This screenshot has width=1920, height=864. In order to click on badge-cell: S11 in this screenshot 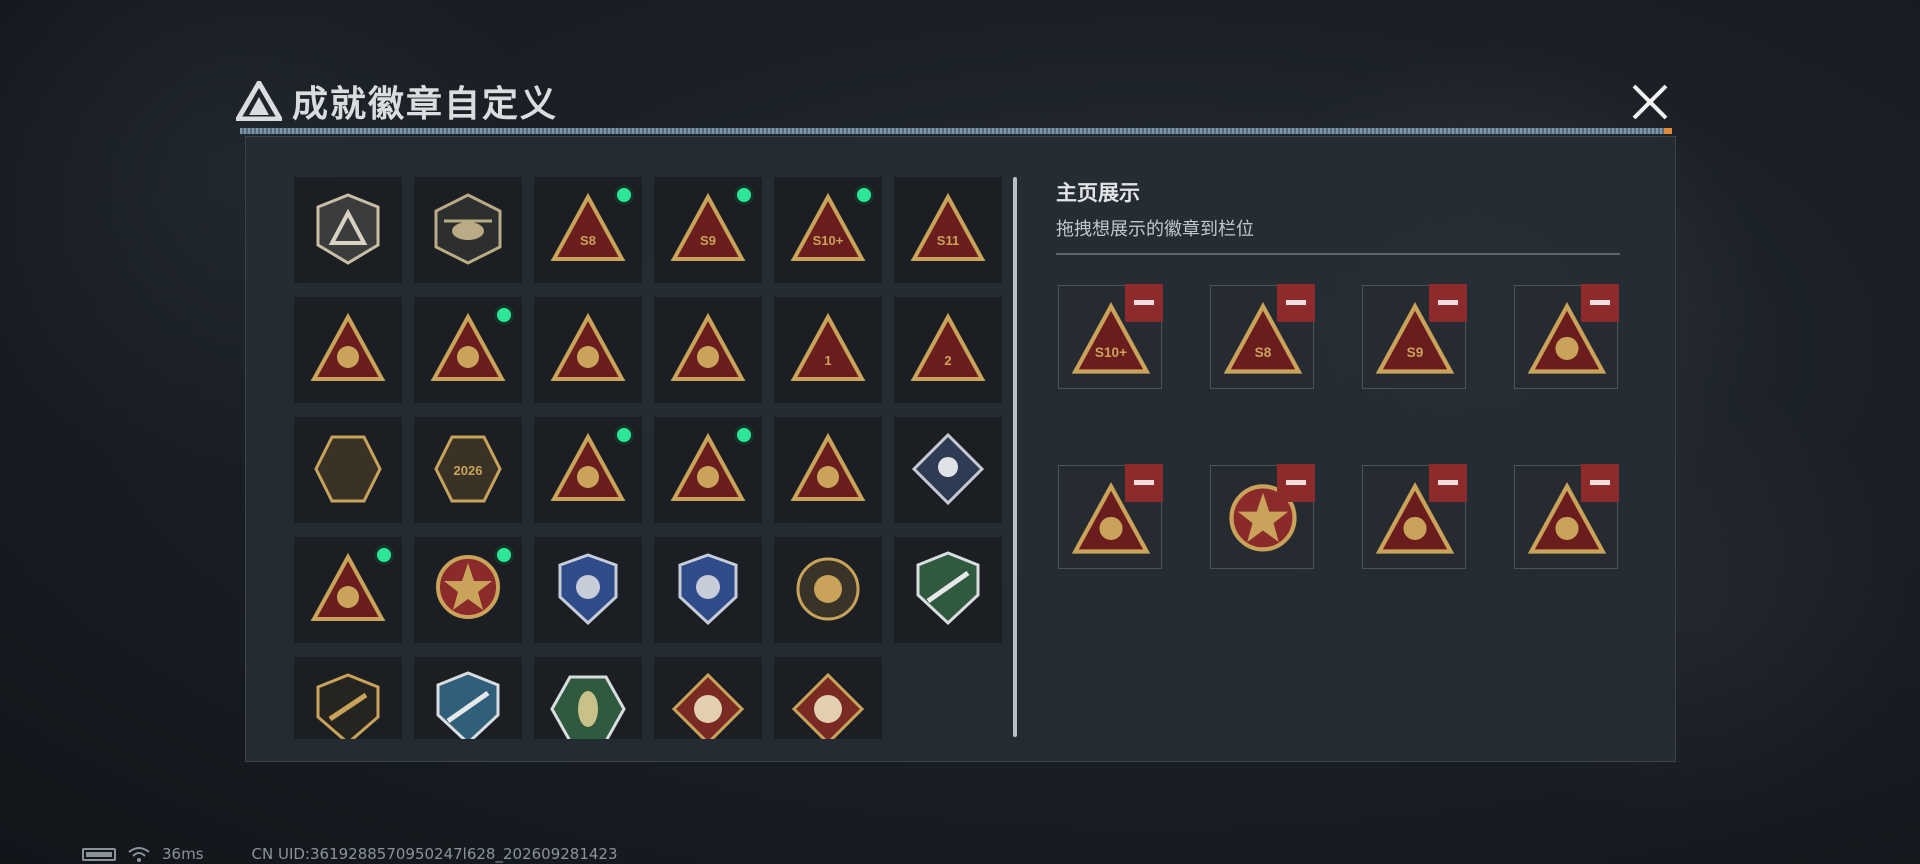, I will do `click(948, 230)`.